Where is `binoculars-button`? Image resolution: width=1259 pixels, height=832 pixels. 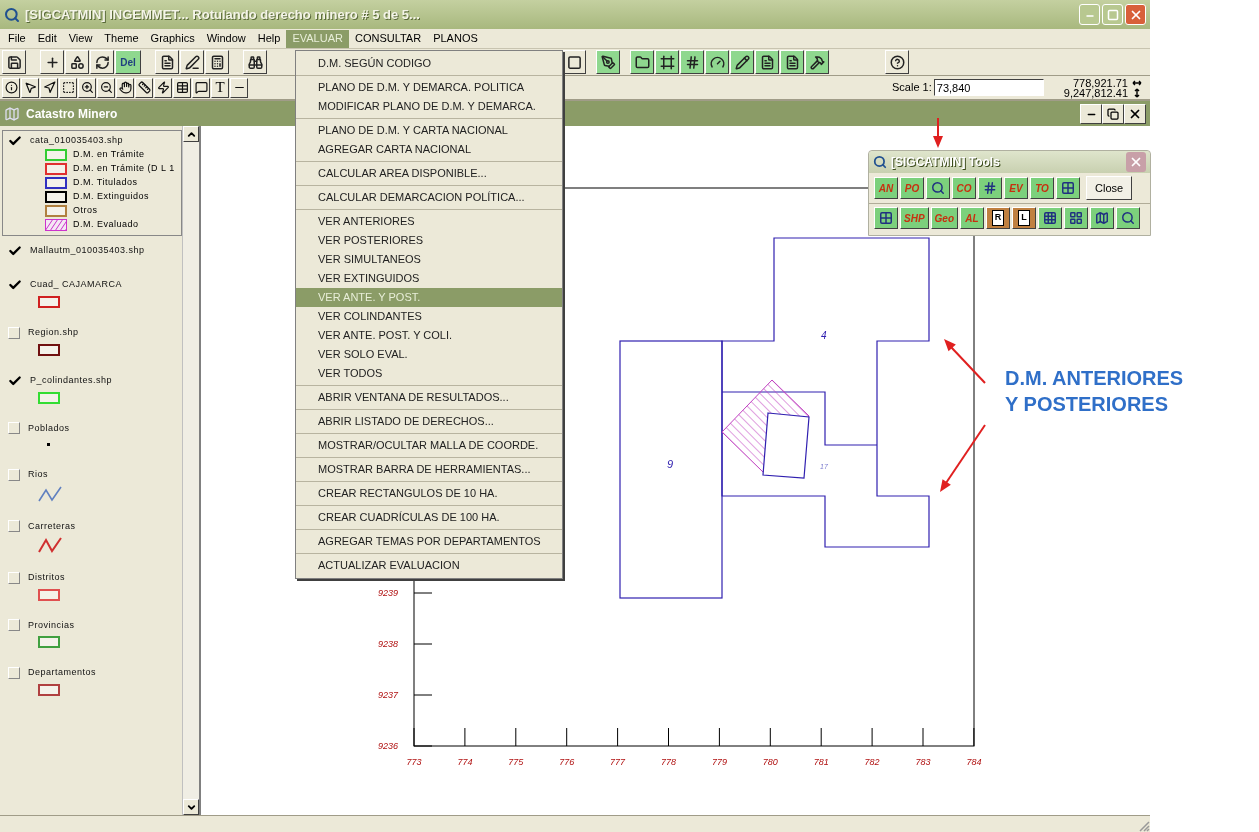 binoculars-button is located at coordinates (255, 62).